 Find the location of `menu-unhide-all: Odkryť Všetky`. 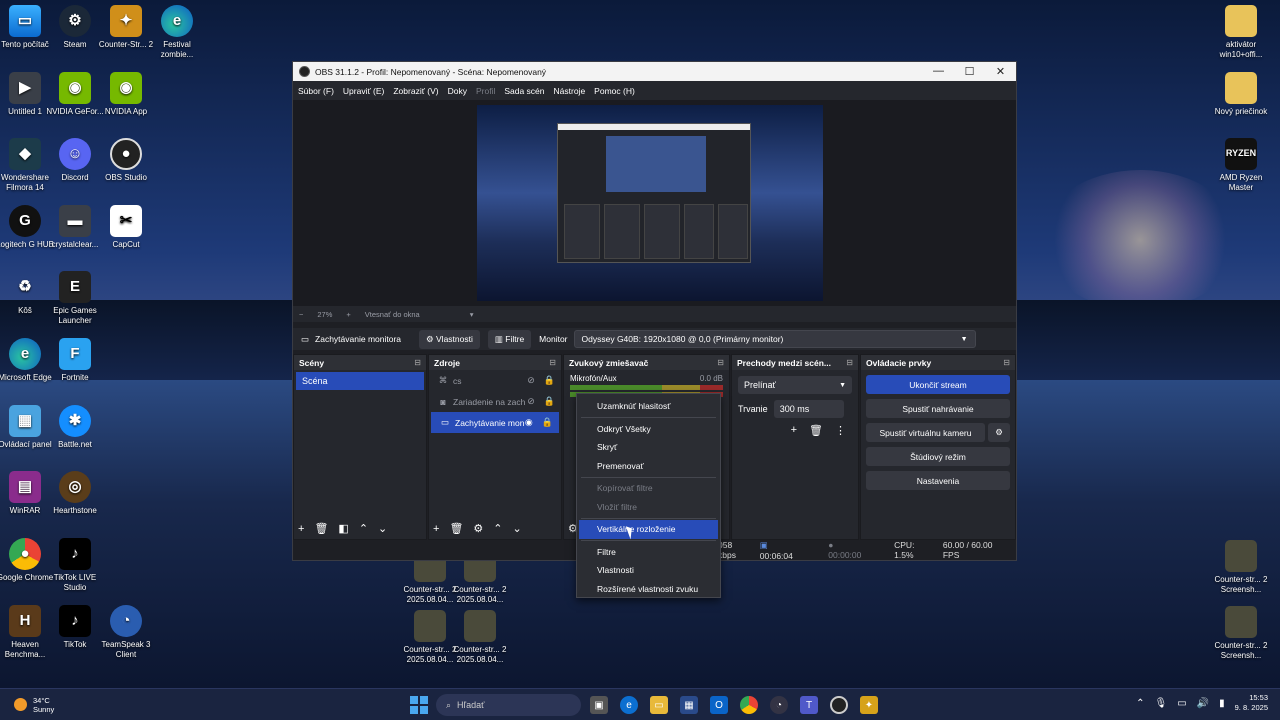

menu-unhide-all: Odkryť Všetky is located at coordinates (648, 429).